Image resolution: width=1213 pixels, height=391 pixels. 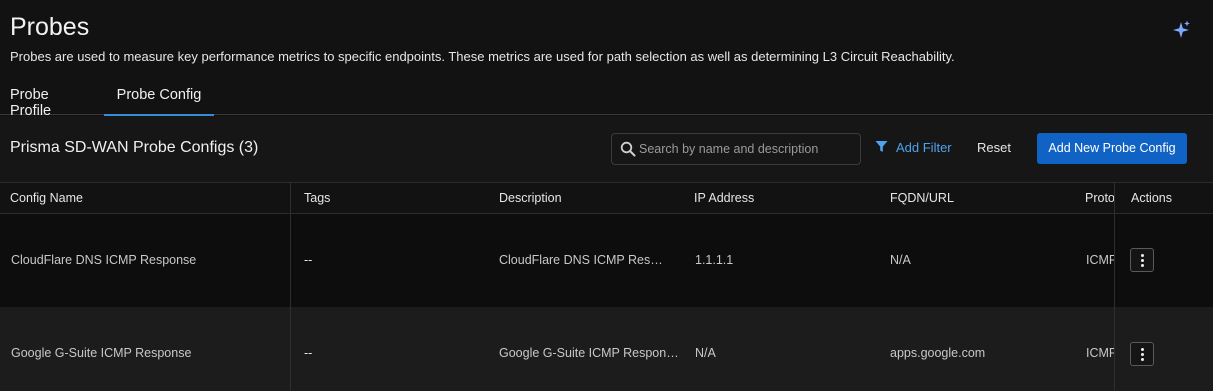 What do you see at coordinates (994, 147) in the screenshot?
I see `reset-button: Reset` at bounding box center [994, 147].